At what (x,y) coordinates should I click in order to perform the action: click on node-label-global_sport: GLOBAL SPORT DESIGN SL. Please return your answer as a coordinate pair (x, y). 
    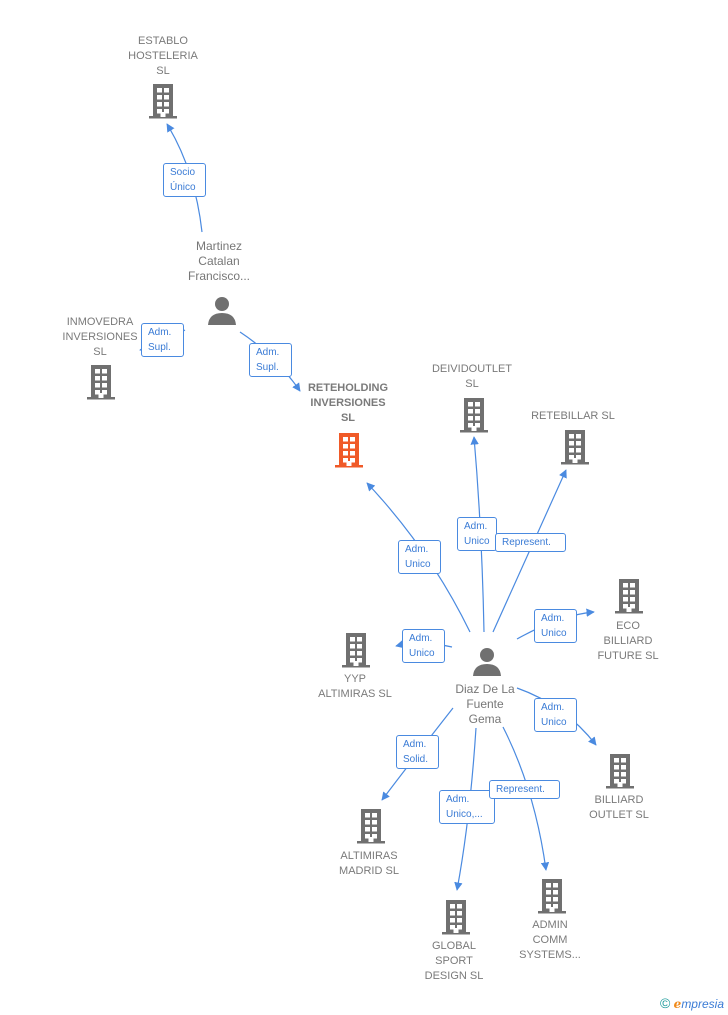
    Looking at the image, I should click on (454, 961).